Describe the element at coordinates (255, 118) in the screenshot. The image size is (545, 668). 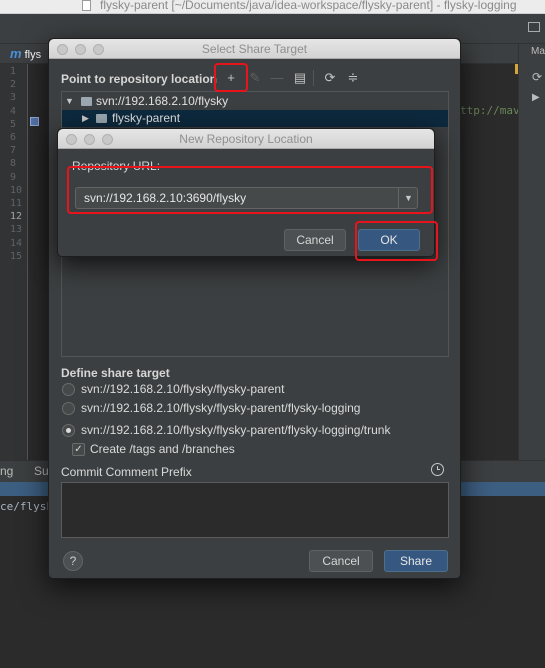
I see `tree-item-flysky-parent: ▶ flysky-parent` at that location.